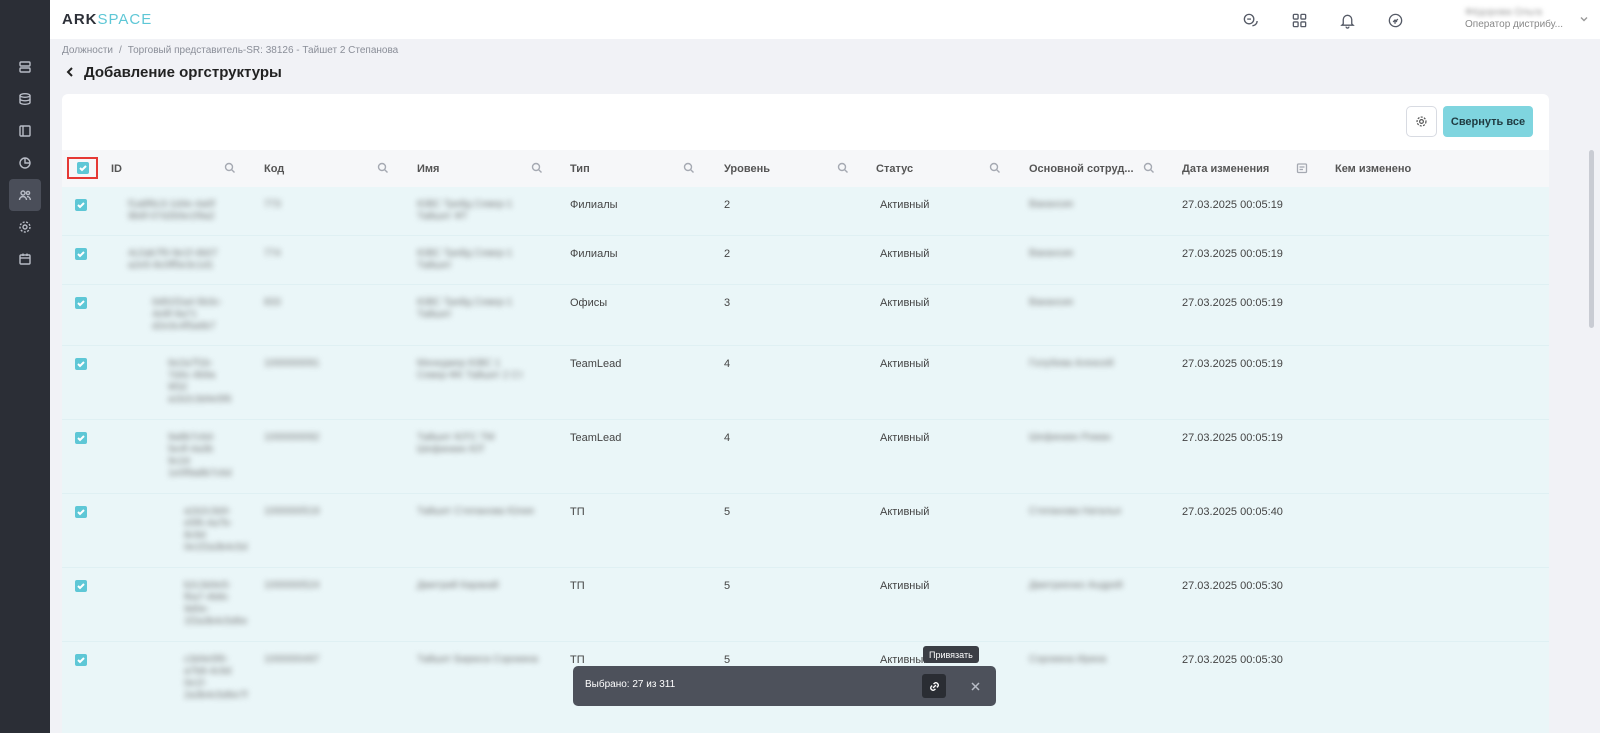  What do you see at coordinates (107, 19) in the screenshot?
I see `logo: ARKSPACE` at bounding box center [107, 19].